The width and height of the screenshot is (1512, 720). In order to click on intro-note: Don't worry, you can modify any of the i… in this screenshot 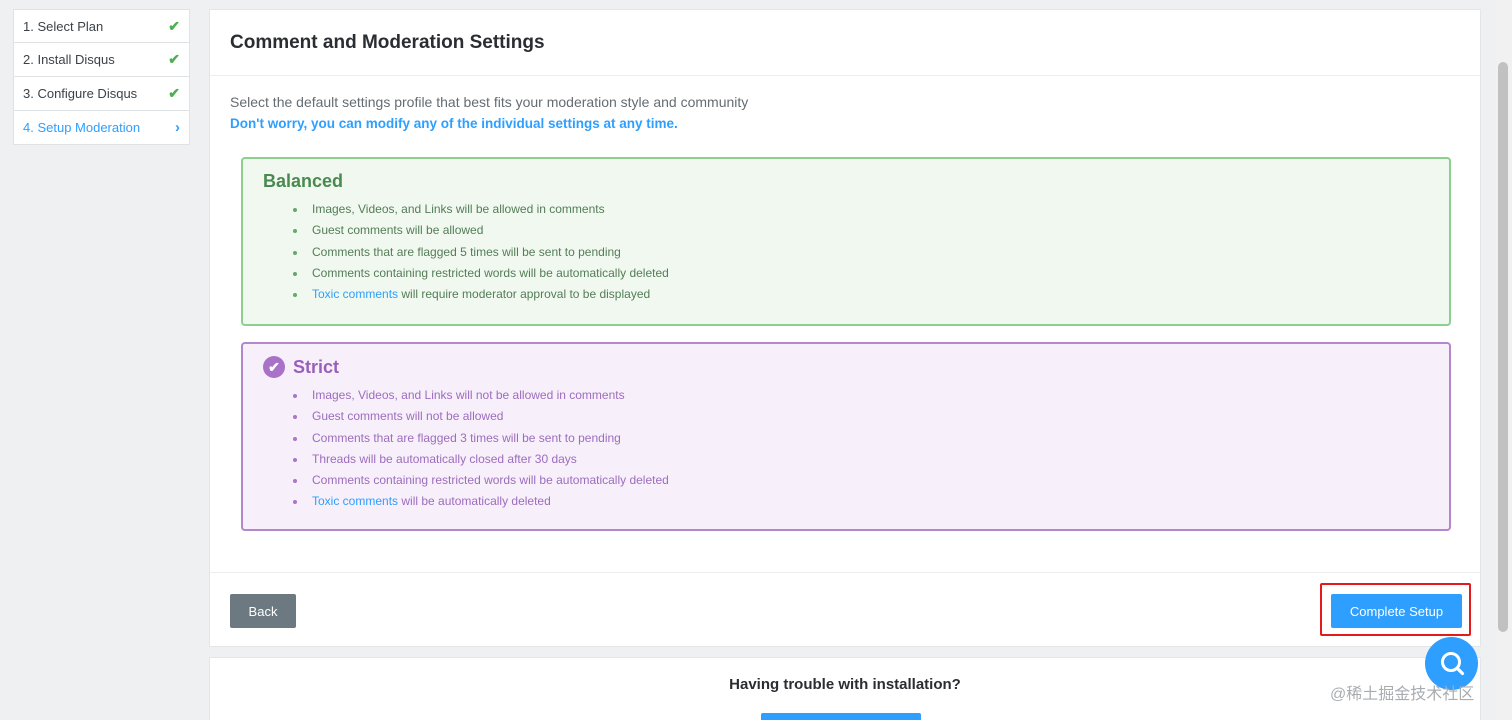, I will do `click(454, 123)`.